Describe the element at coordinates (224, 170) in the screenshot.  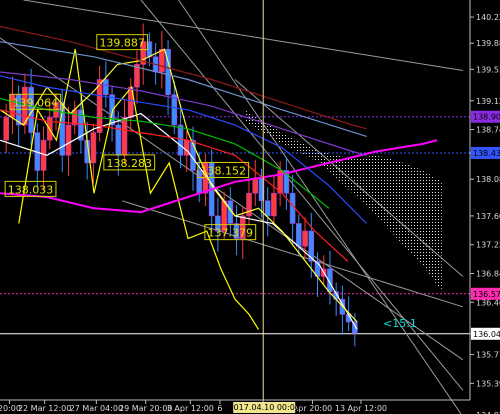
I see `annotation-label-3: 138.152` at that location.